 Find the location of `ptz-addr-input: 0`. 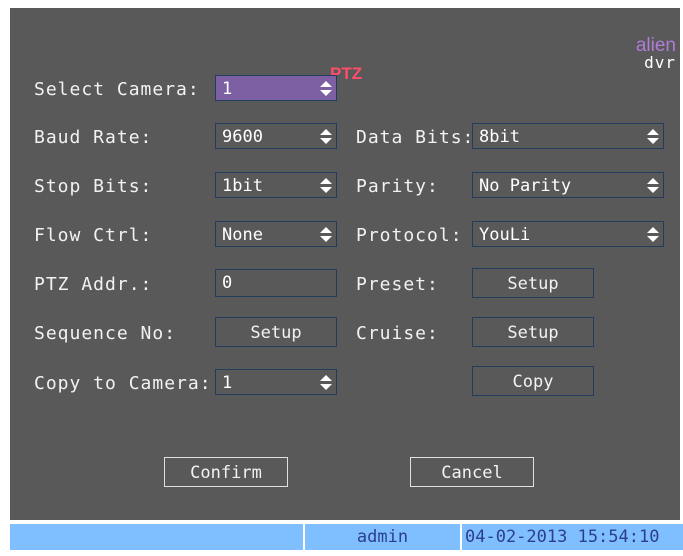

ptz-addr-input: 0 is located at coordinates (276, 283).